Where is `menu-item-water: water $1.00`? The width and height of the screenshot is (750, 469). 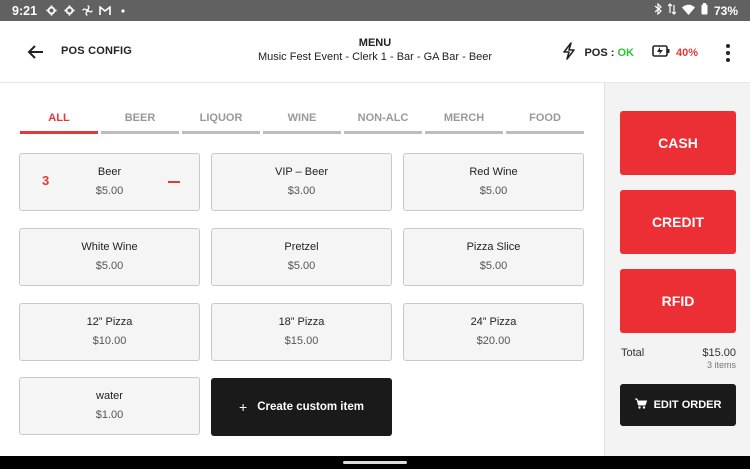 menu-item-water: water $1.00 is located at coordinates (109, 406).